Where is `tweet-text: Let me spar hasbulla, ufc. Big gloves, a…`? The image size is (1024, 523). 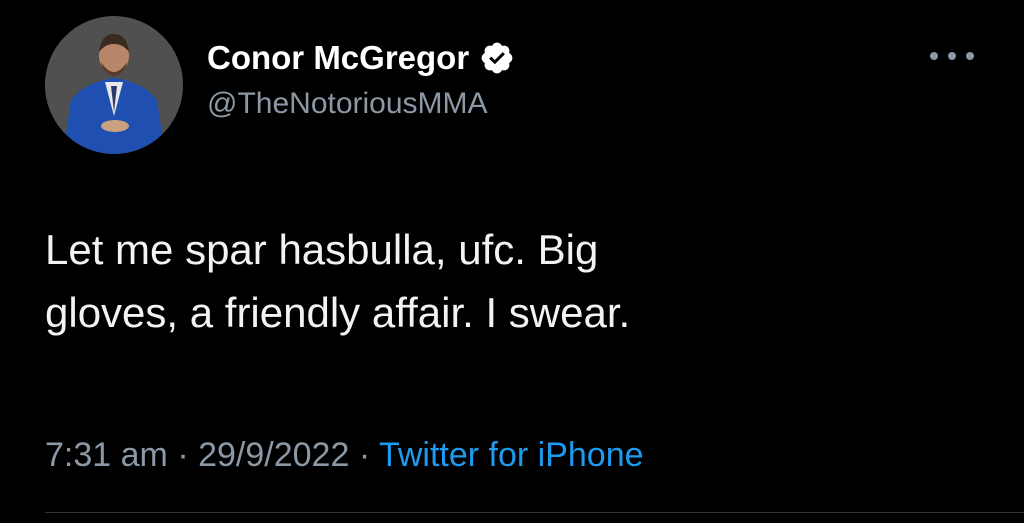 tweet-text: Let me spar hasbulla, ufc. Big gloves, a… is located at coordinates (338, 281).